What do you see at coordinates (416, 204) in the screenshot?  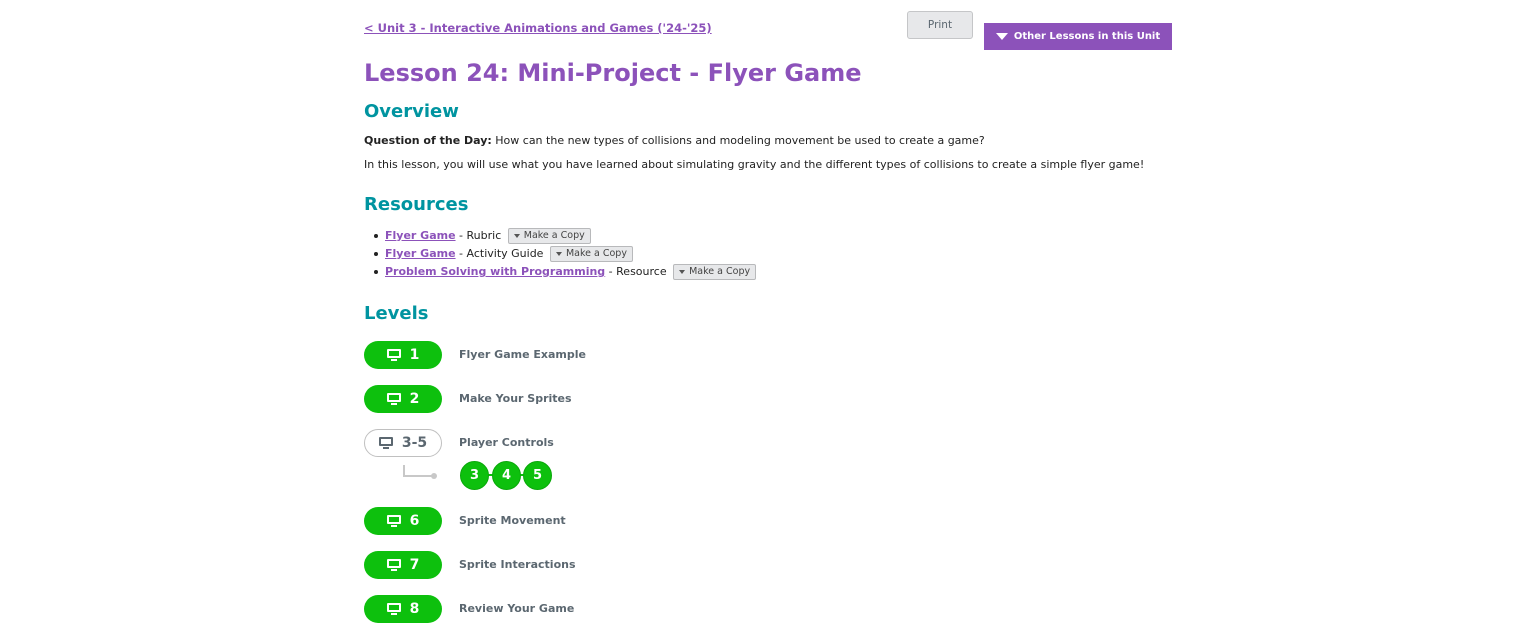 I see `resources-heading: Resources` at bounding box center [416, 204].